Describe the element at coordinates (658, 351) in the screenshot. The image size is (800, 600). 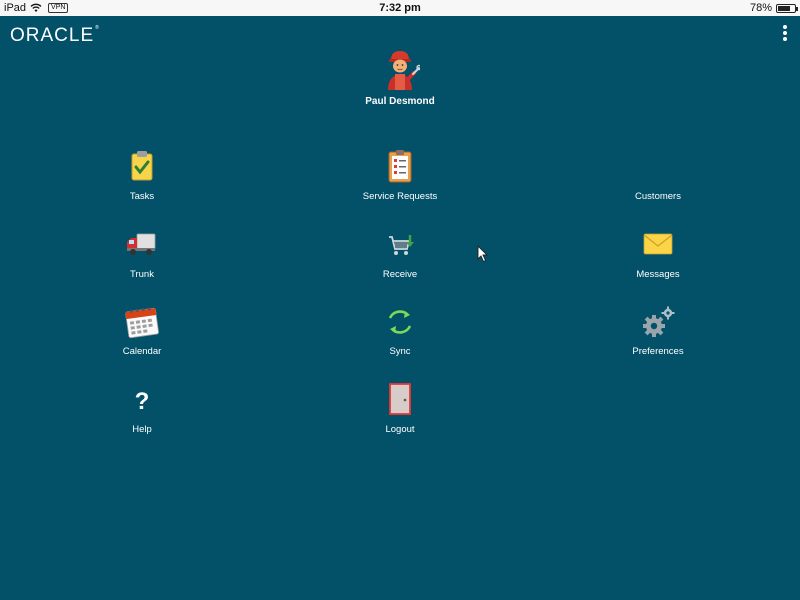
I see `tile-label: Preferences` at that location.